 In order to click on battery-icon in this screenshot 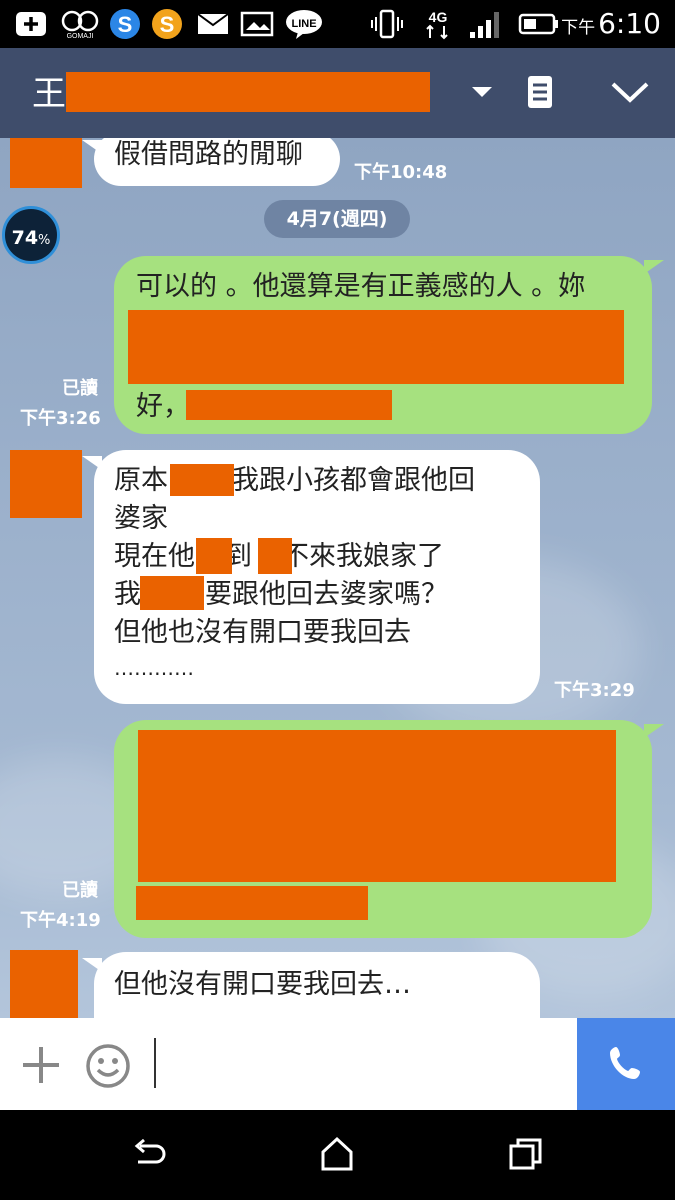, I will do `click(539, 24)`.